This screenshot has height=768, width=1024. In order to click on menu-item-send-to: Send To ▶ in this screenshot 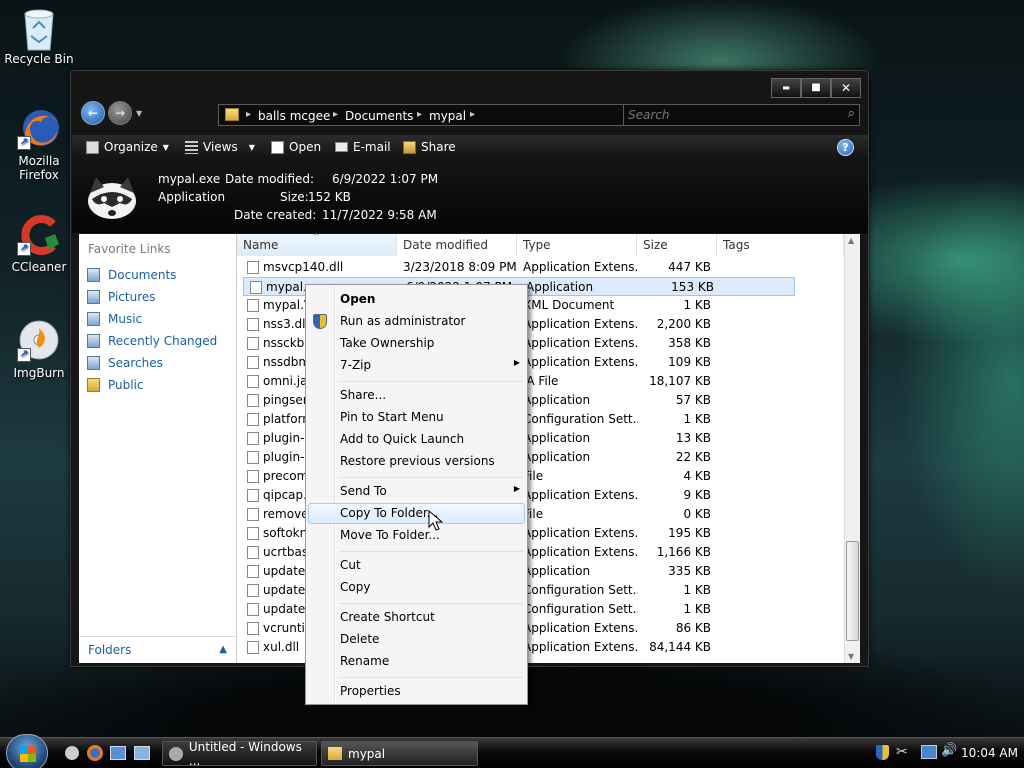, I will do `click(430, 491)`.